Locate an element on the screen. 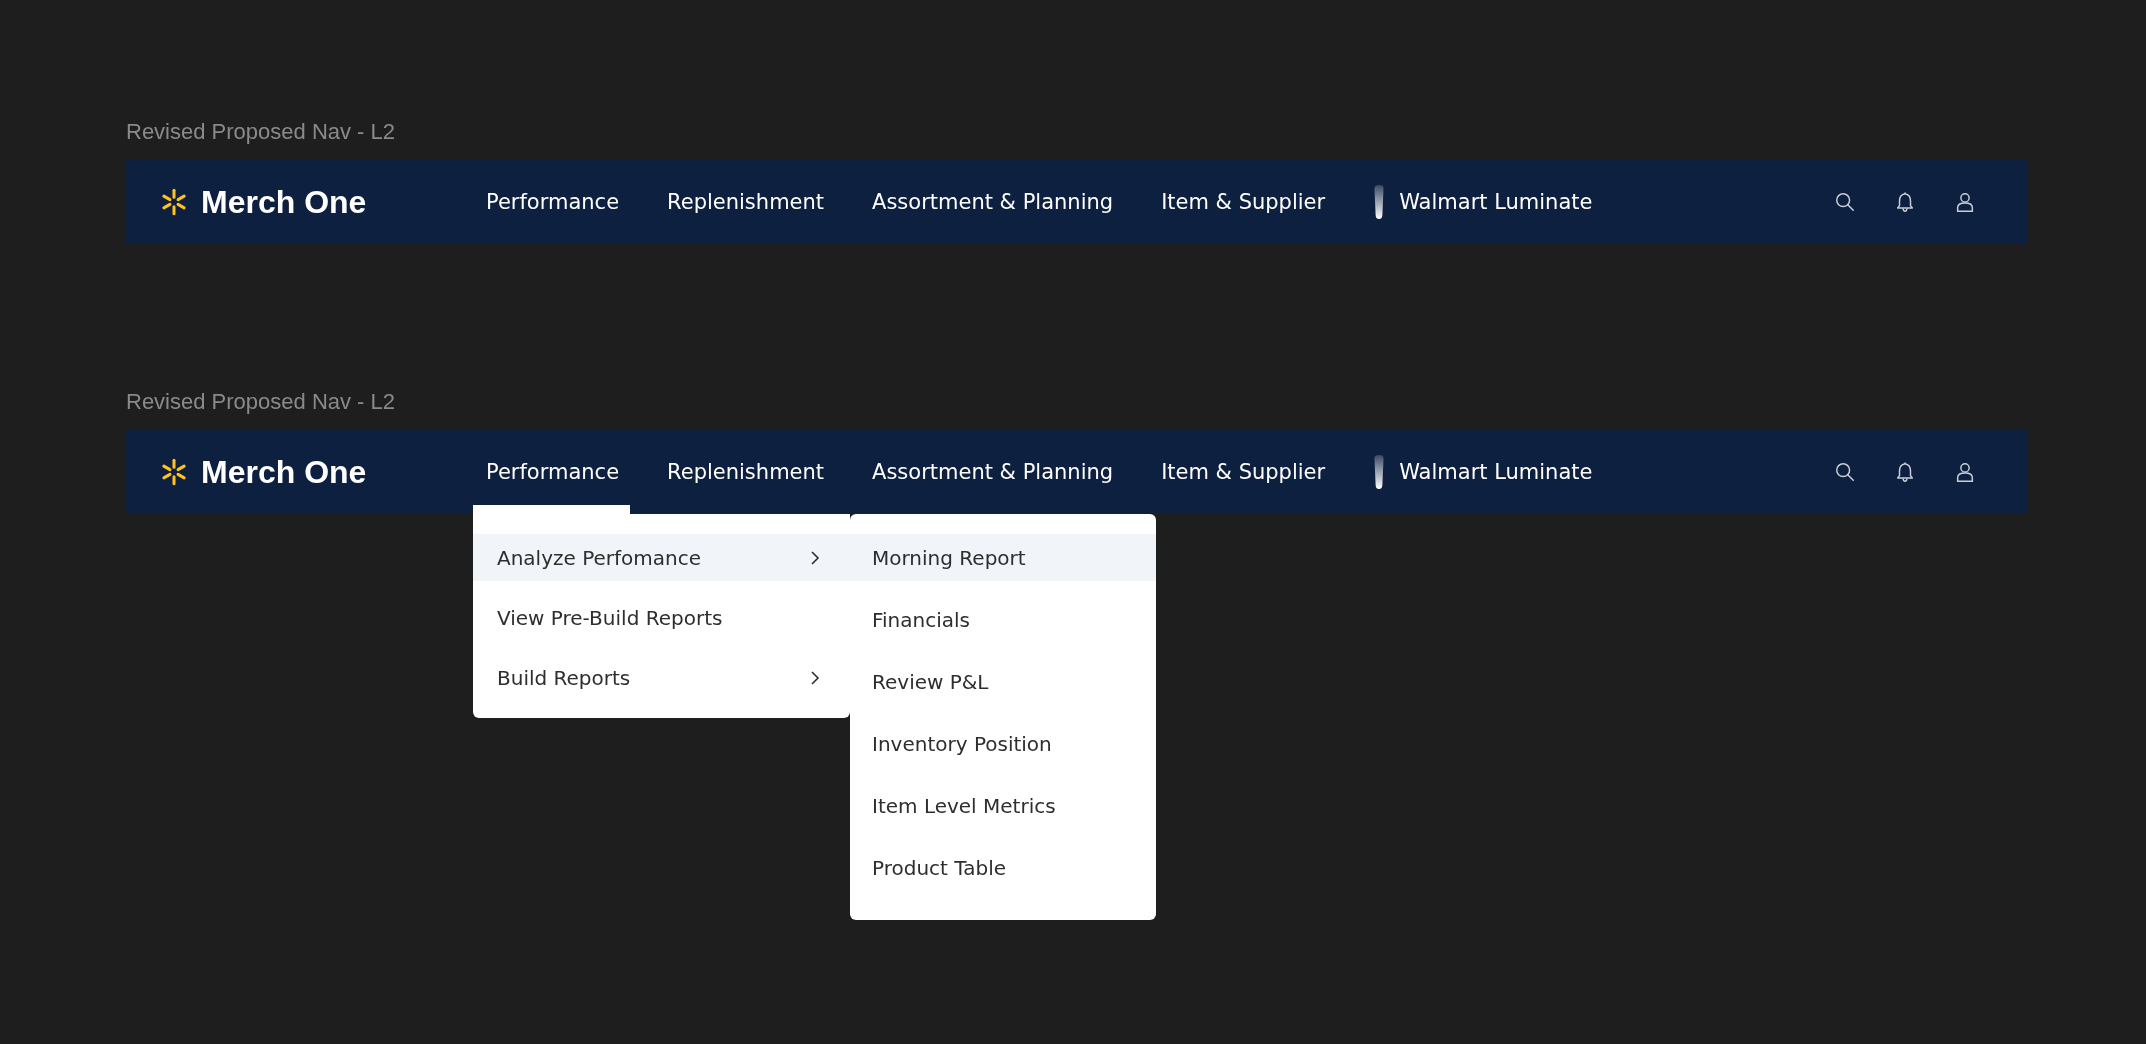 Image resolution: width=2146 pixels, height=1044 pixels. menu-item: Morning Report is located at coordinates (1003, 557).